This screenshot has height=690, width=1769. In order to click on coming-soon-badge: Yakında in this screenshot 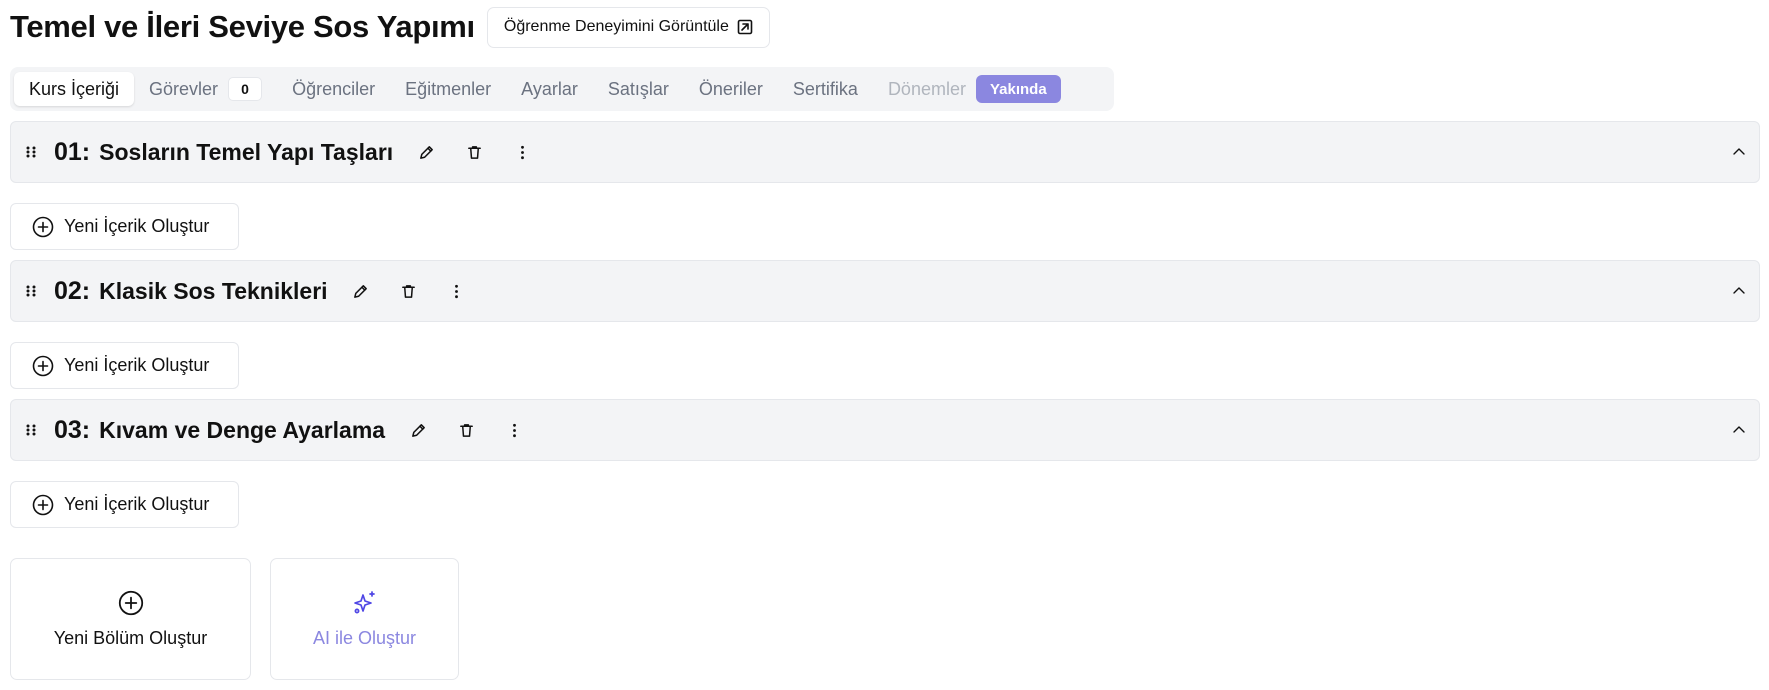, I will do `click(1018, 89)`.